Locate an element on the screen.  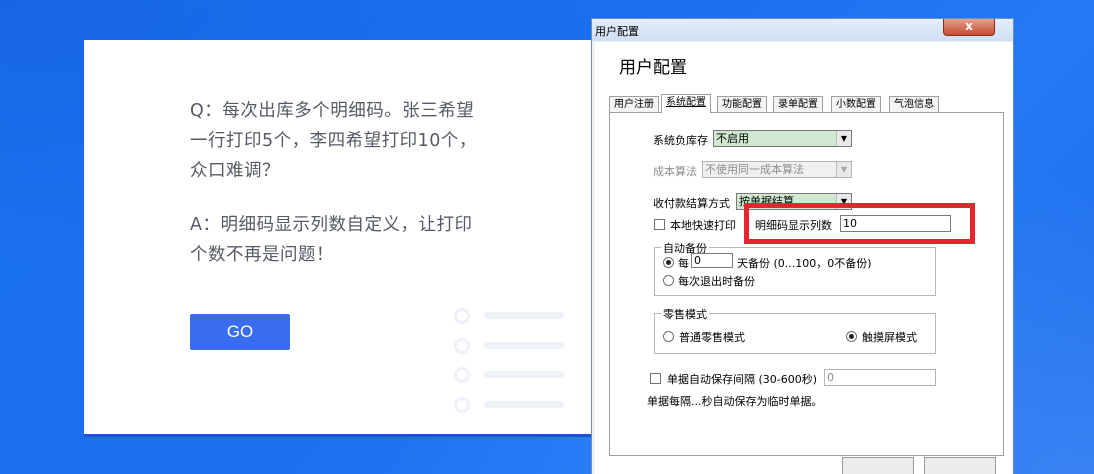
negative-stock-label: 系统负库存 is located at coordinates (680, 140).